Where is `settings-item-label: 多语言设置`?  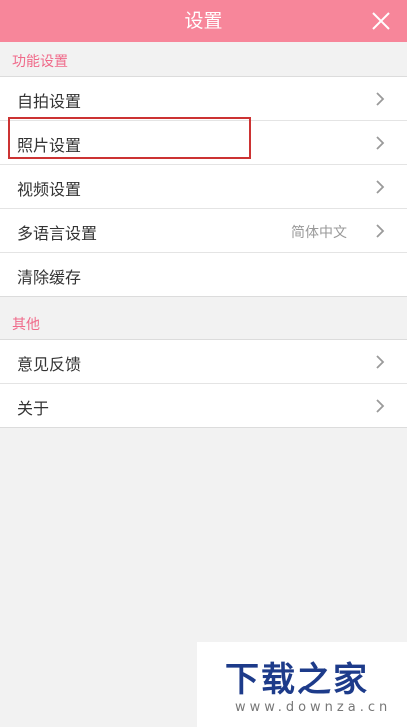
settings-item-label: 多语言设置 is located at coordinates (57, 233).